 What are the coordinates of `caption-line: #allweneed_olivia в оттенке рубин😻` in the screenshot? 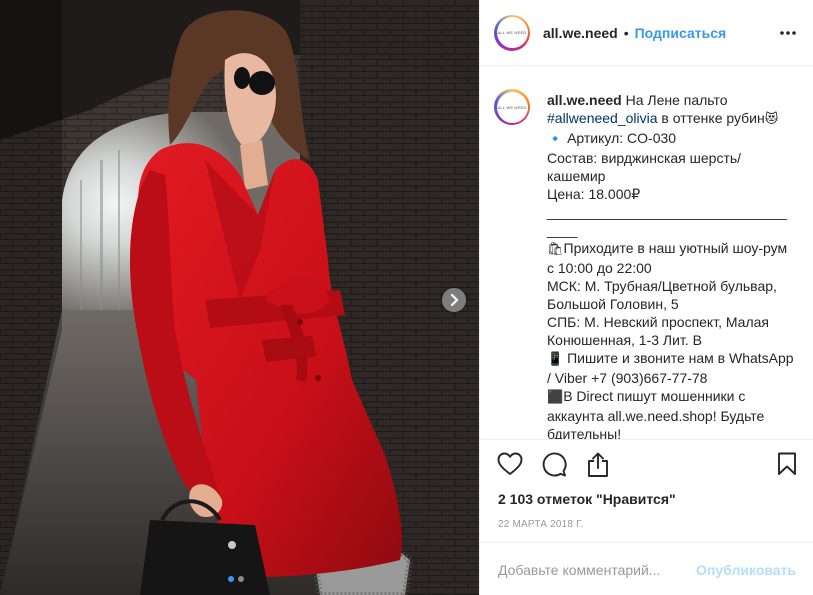 It's located at (676, 119).